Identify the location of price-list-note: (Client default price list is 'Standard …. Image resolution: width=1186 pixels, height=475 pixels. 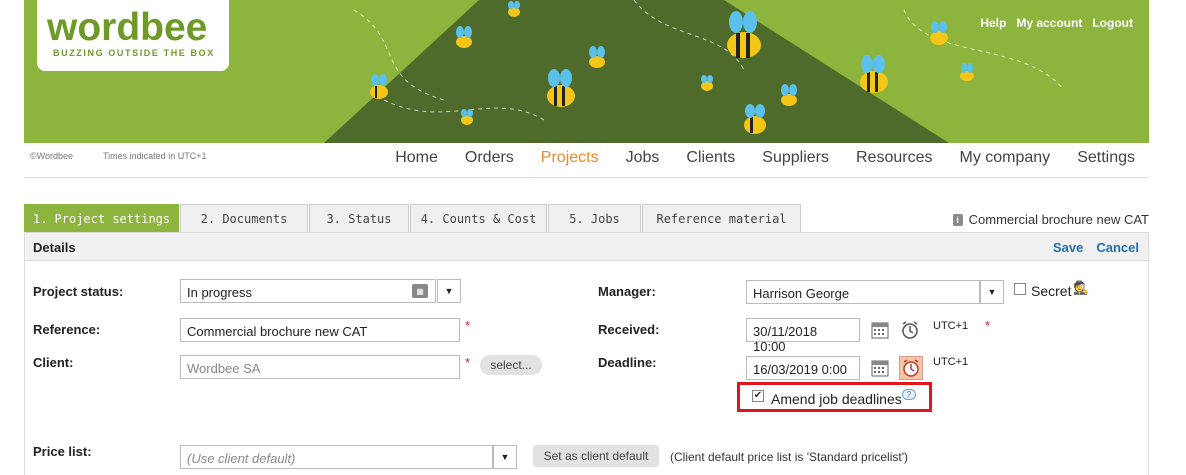
(789, 457).